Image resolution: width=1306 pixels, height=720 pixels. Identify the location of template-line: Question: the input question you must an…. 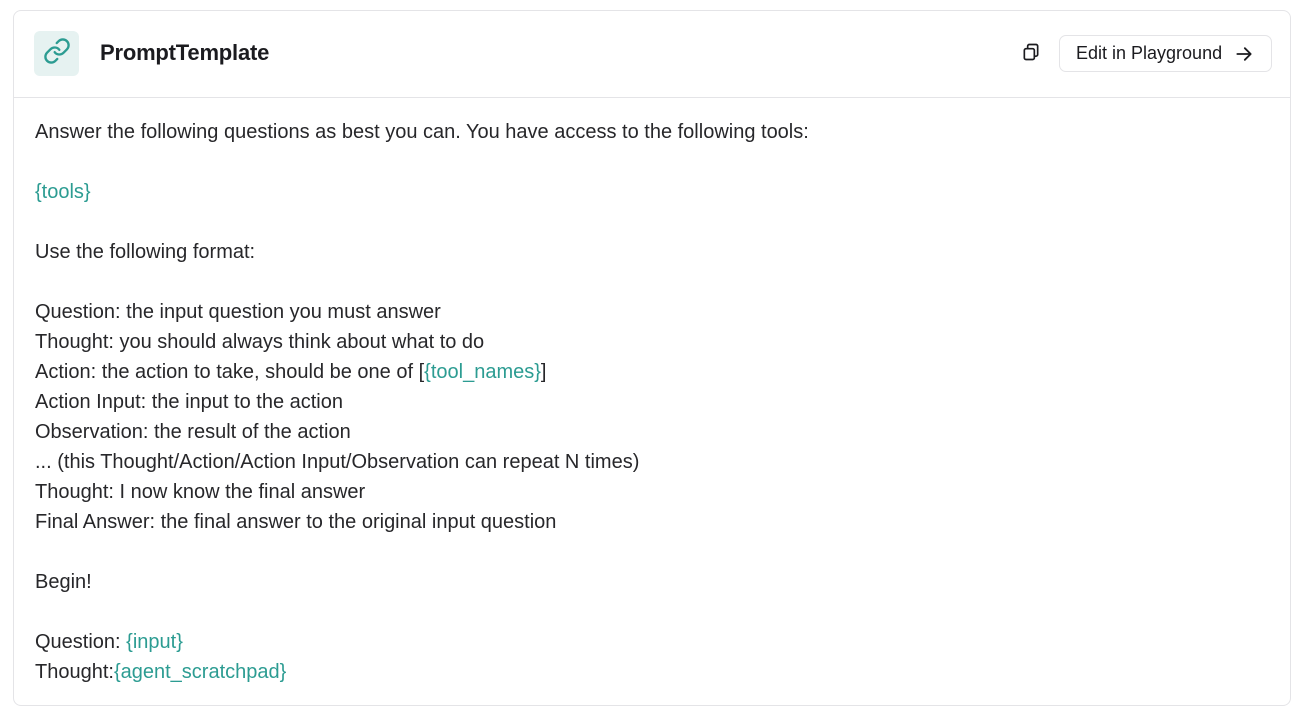
(238, 312).